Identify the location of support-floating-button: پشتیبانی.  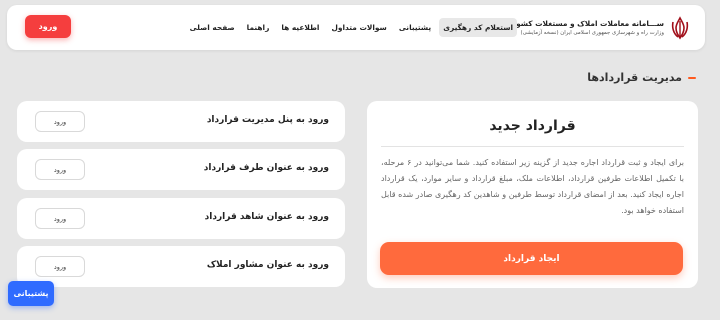
(31, 293).